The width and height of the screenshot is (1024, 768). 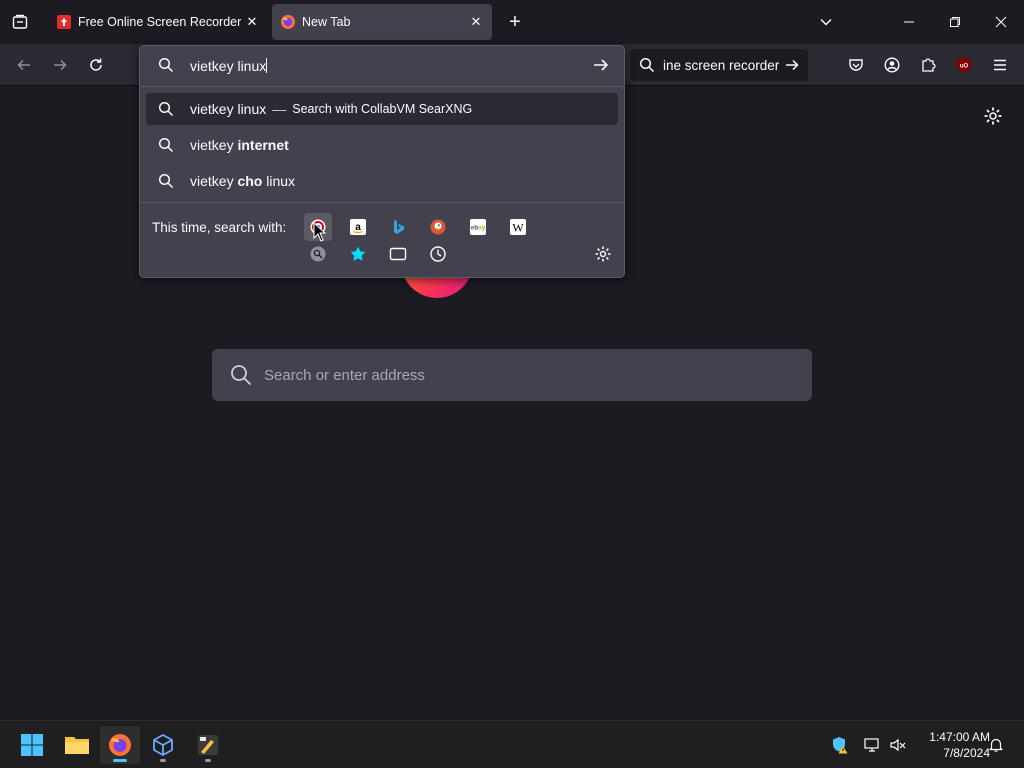 I want to click on notifications-button, so click(x=996, y=745).